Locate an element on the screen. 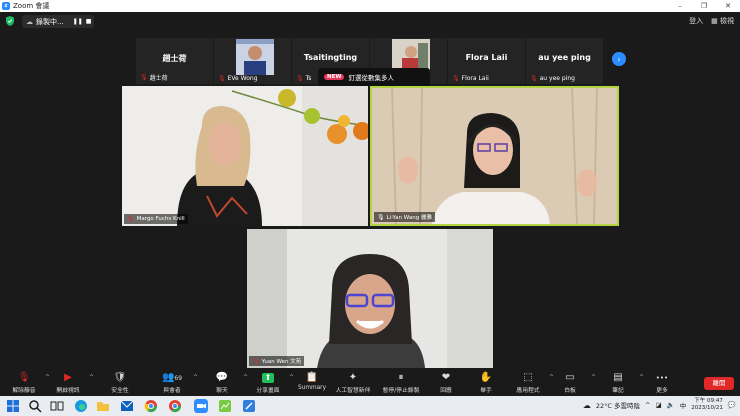 The width and height of the screenshot is (740, 416). explorer-folder-icon is located at coordinates (103, 406).